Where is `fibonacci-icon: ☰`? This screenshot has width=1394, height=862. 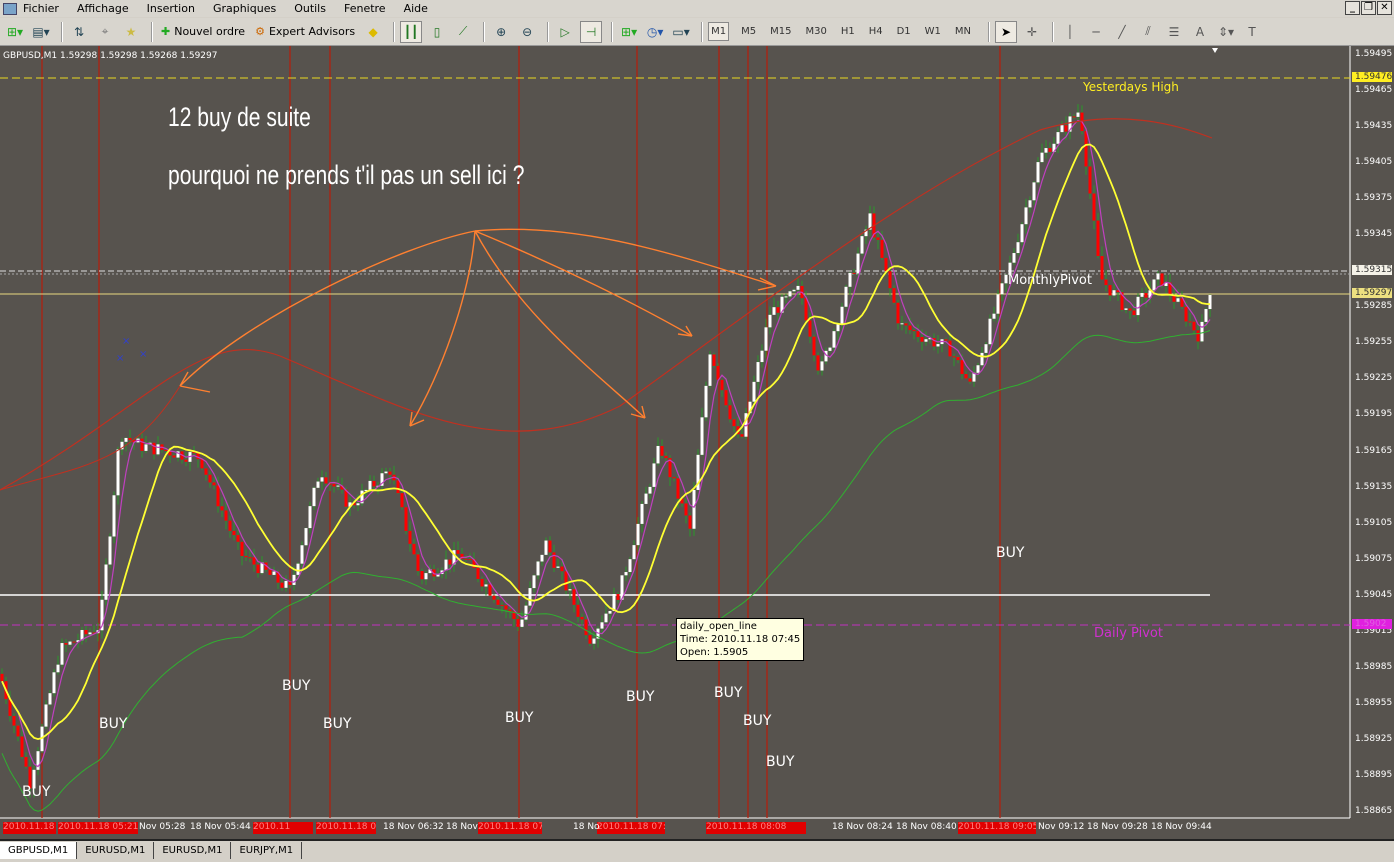
fibonacci-icon: ☰ is located at coordinates (1174, 32).